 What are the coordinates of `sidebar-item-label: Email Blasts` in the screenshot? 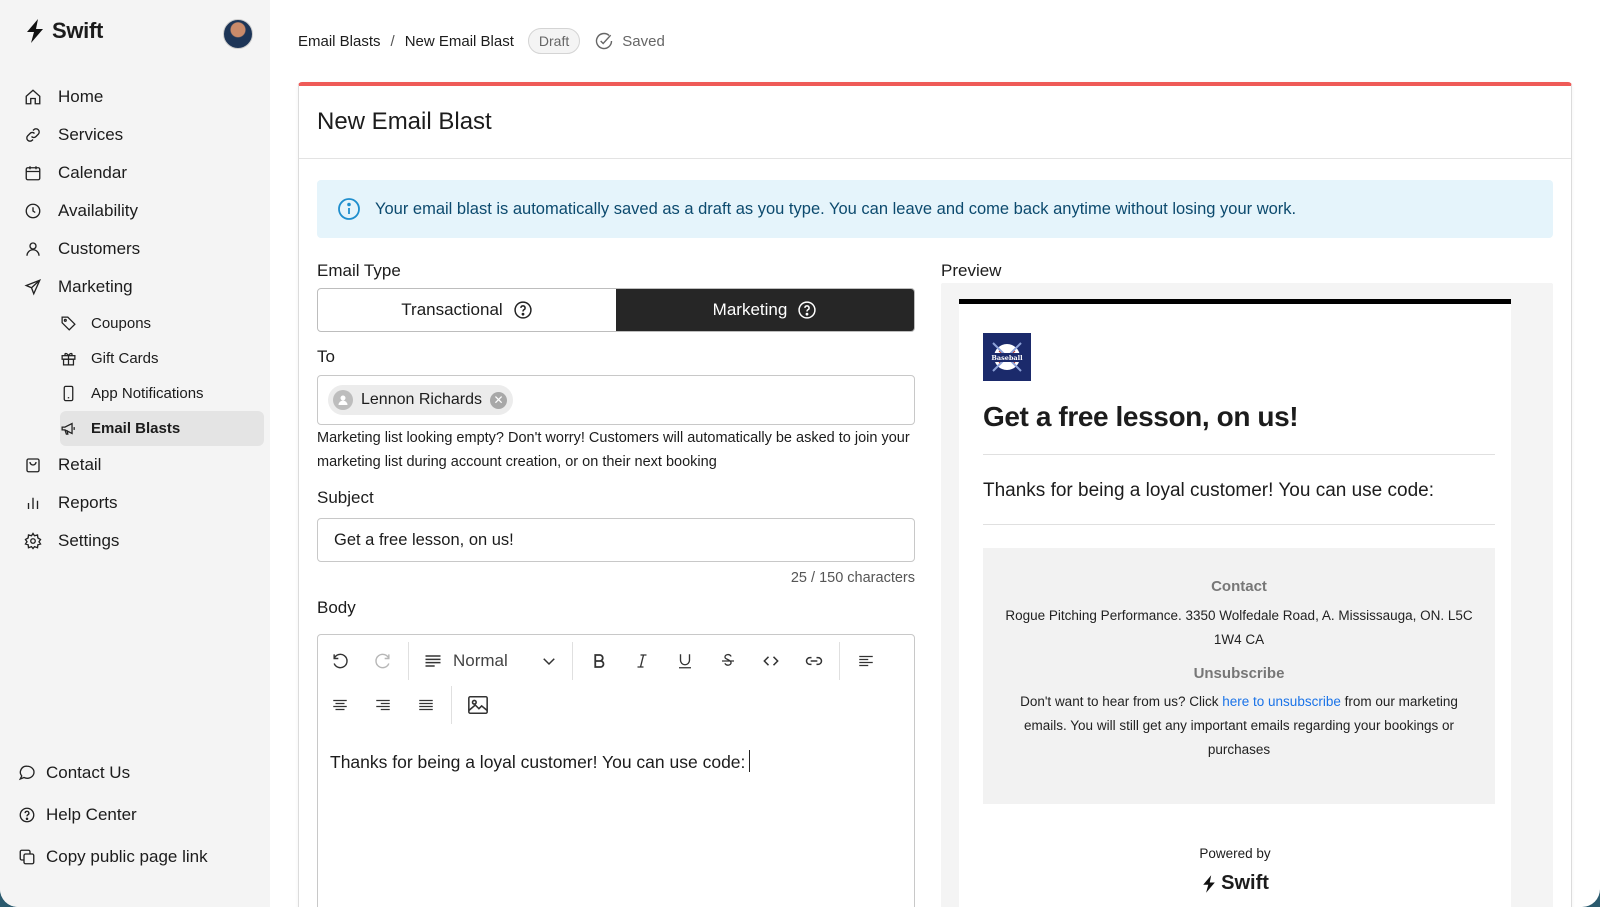 It's located at (136, 428).